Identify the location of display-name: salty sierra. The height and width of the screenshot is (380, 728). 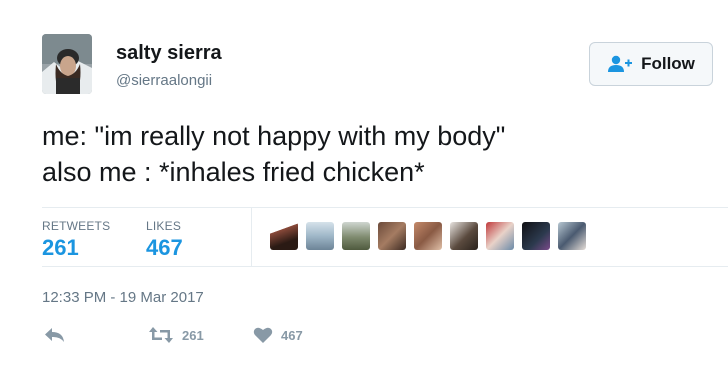
(169, 53).